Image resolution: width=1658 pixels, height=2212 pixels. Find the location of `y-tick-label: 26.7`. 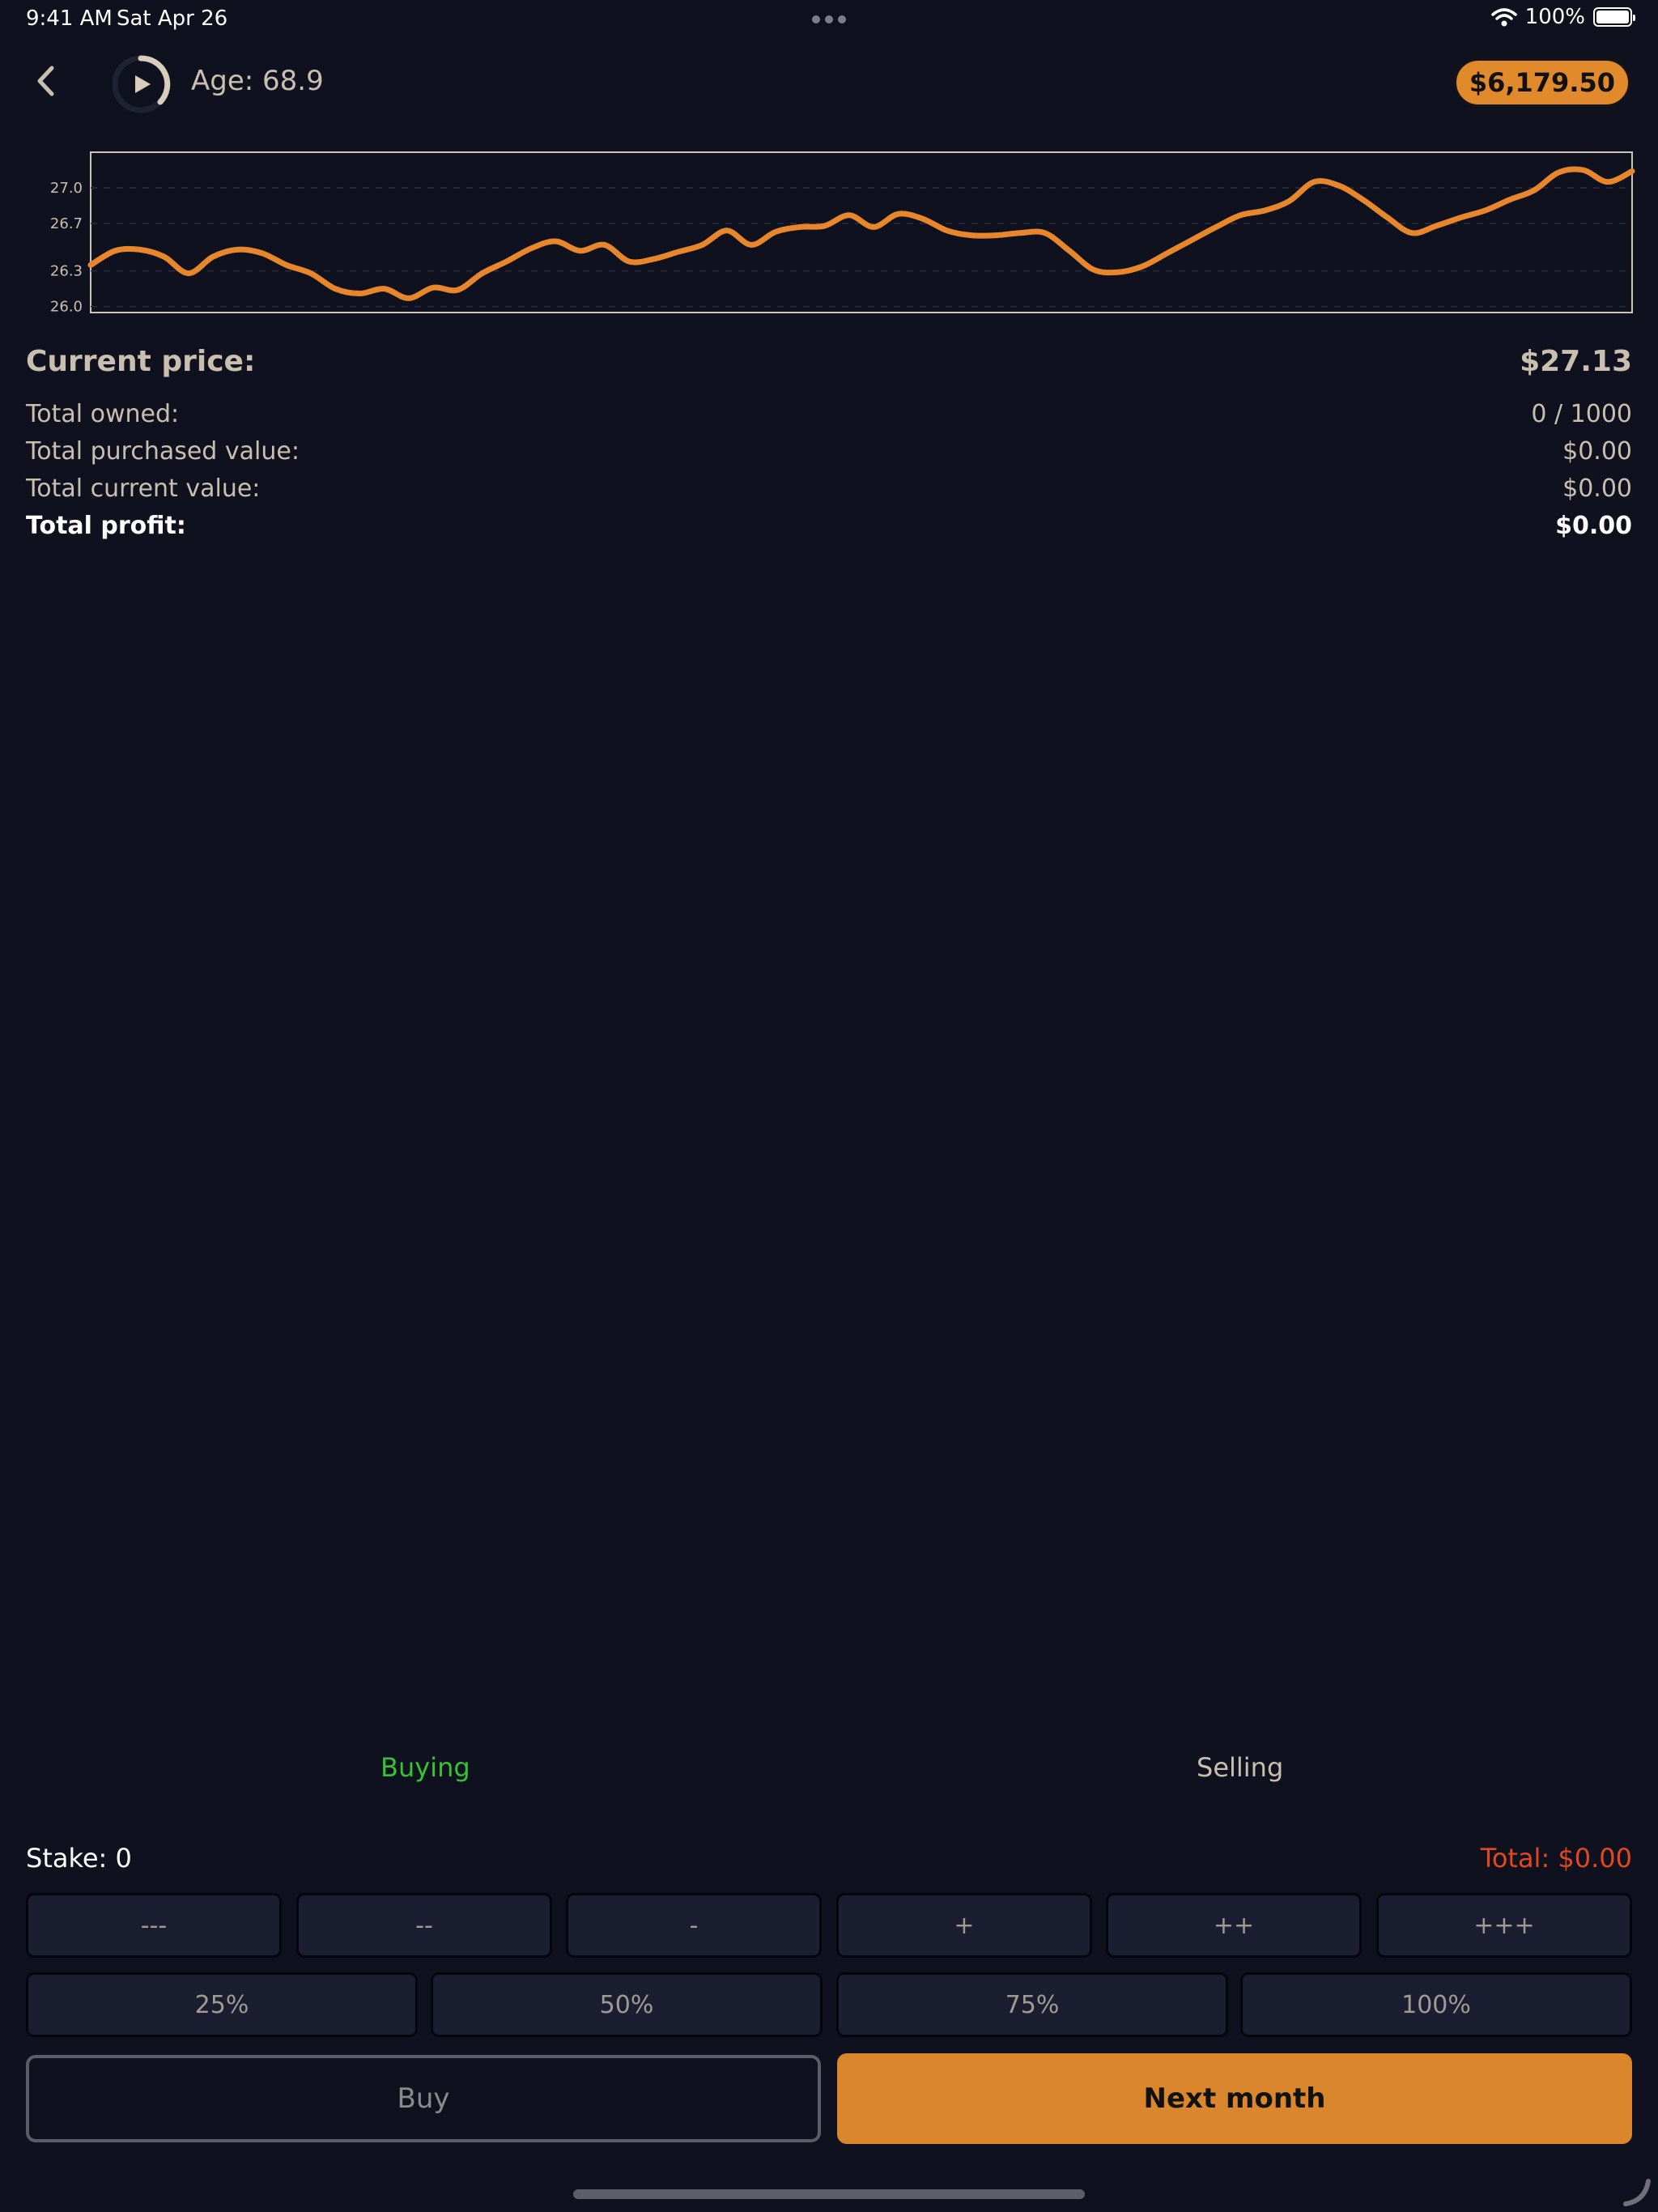

y-tick-label: 26.7 is located at coordinates (66, 223).